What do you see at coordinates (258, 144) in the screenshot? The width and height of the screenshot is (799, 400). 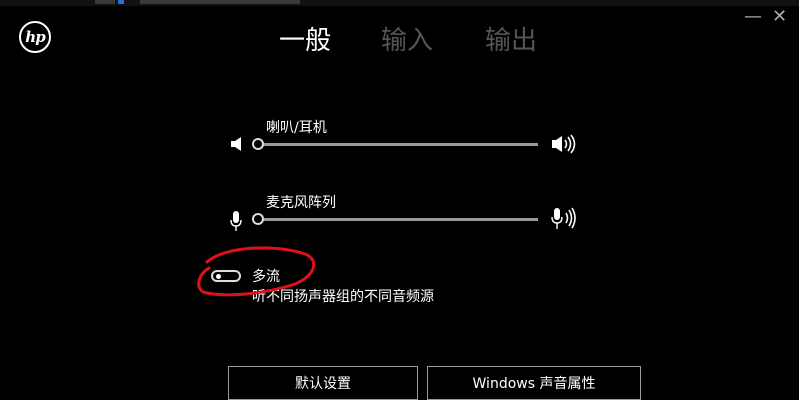 I see `speaker-volume-thumb` at bounding box center [258, 144].